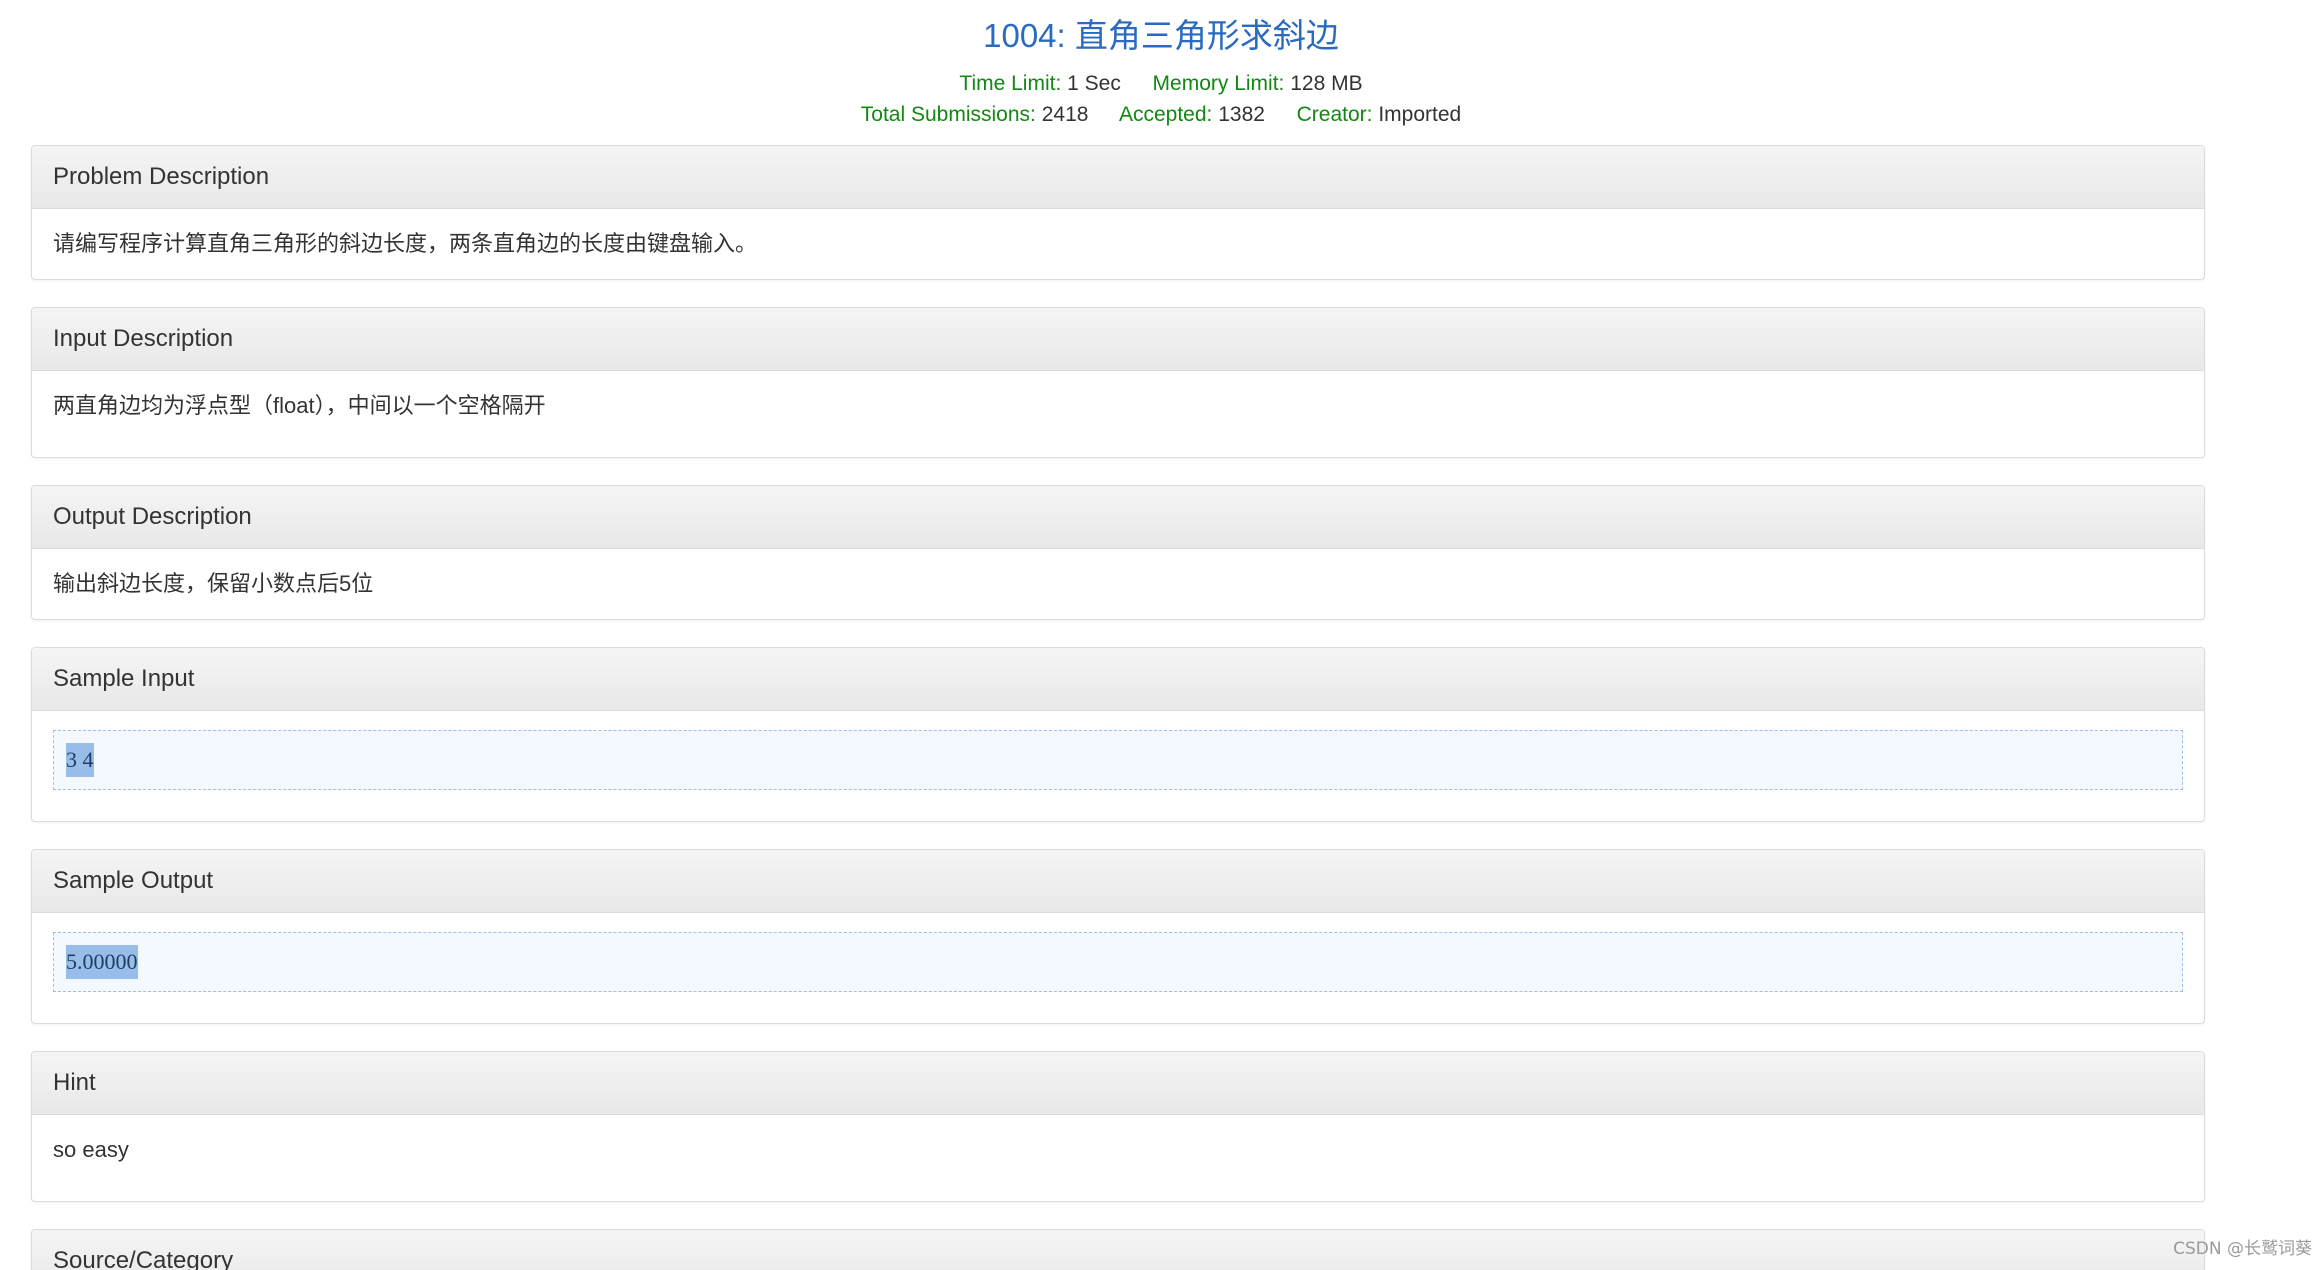  Describe the element at coordinates (80, 760) in the screenshot. I see `sample-input-text: 3 4` at that location.